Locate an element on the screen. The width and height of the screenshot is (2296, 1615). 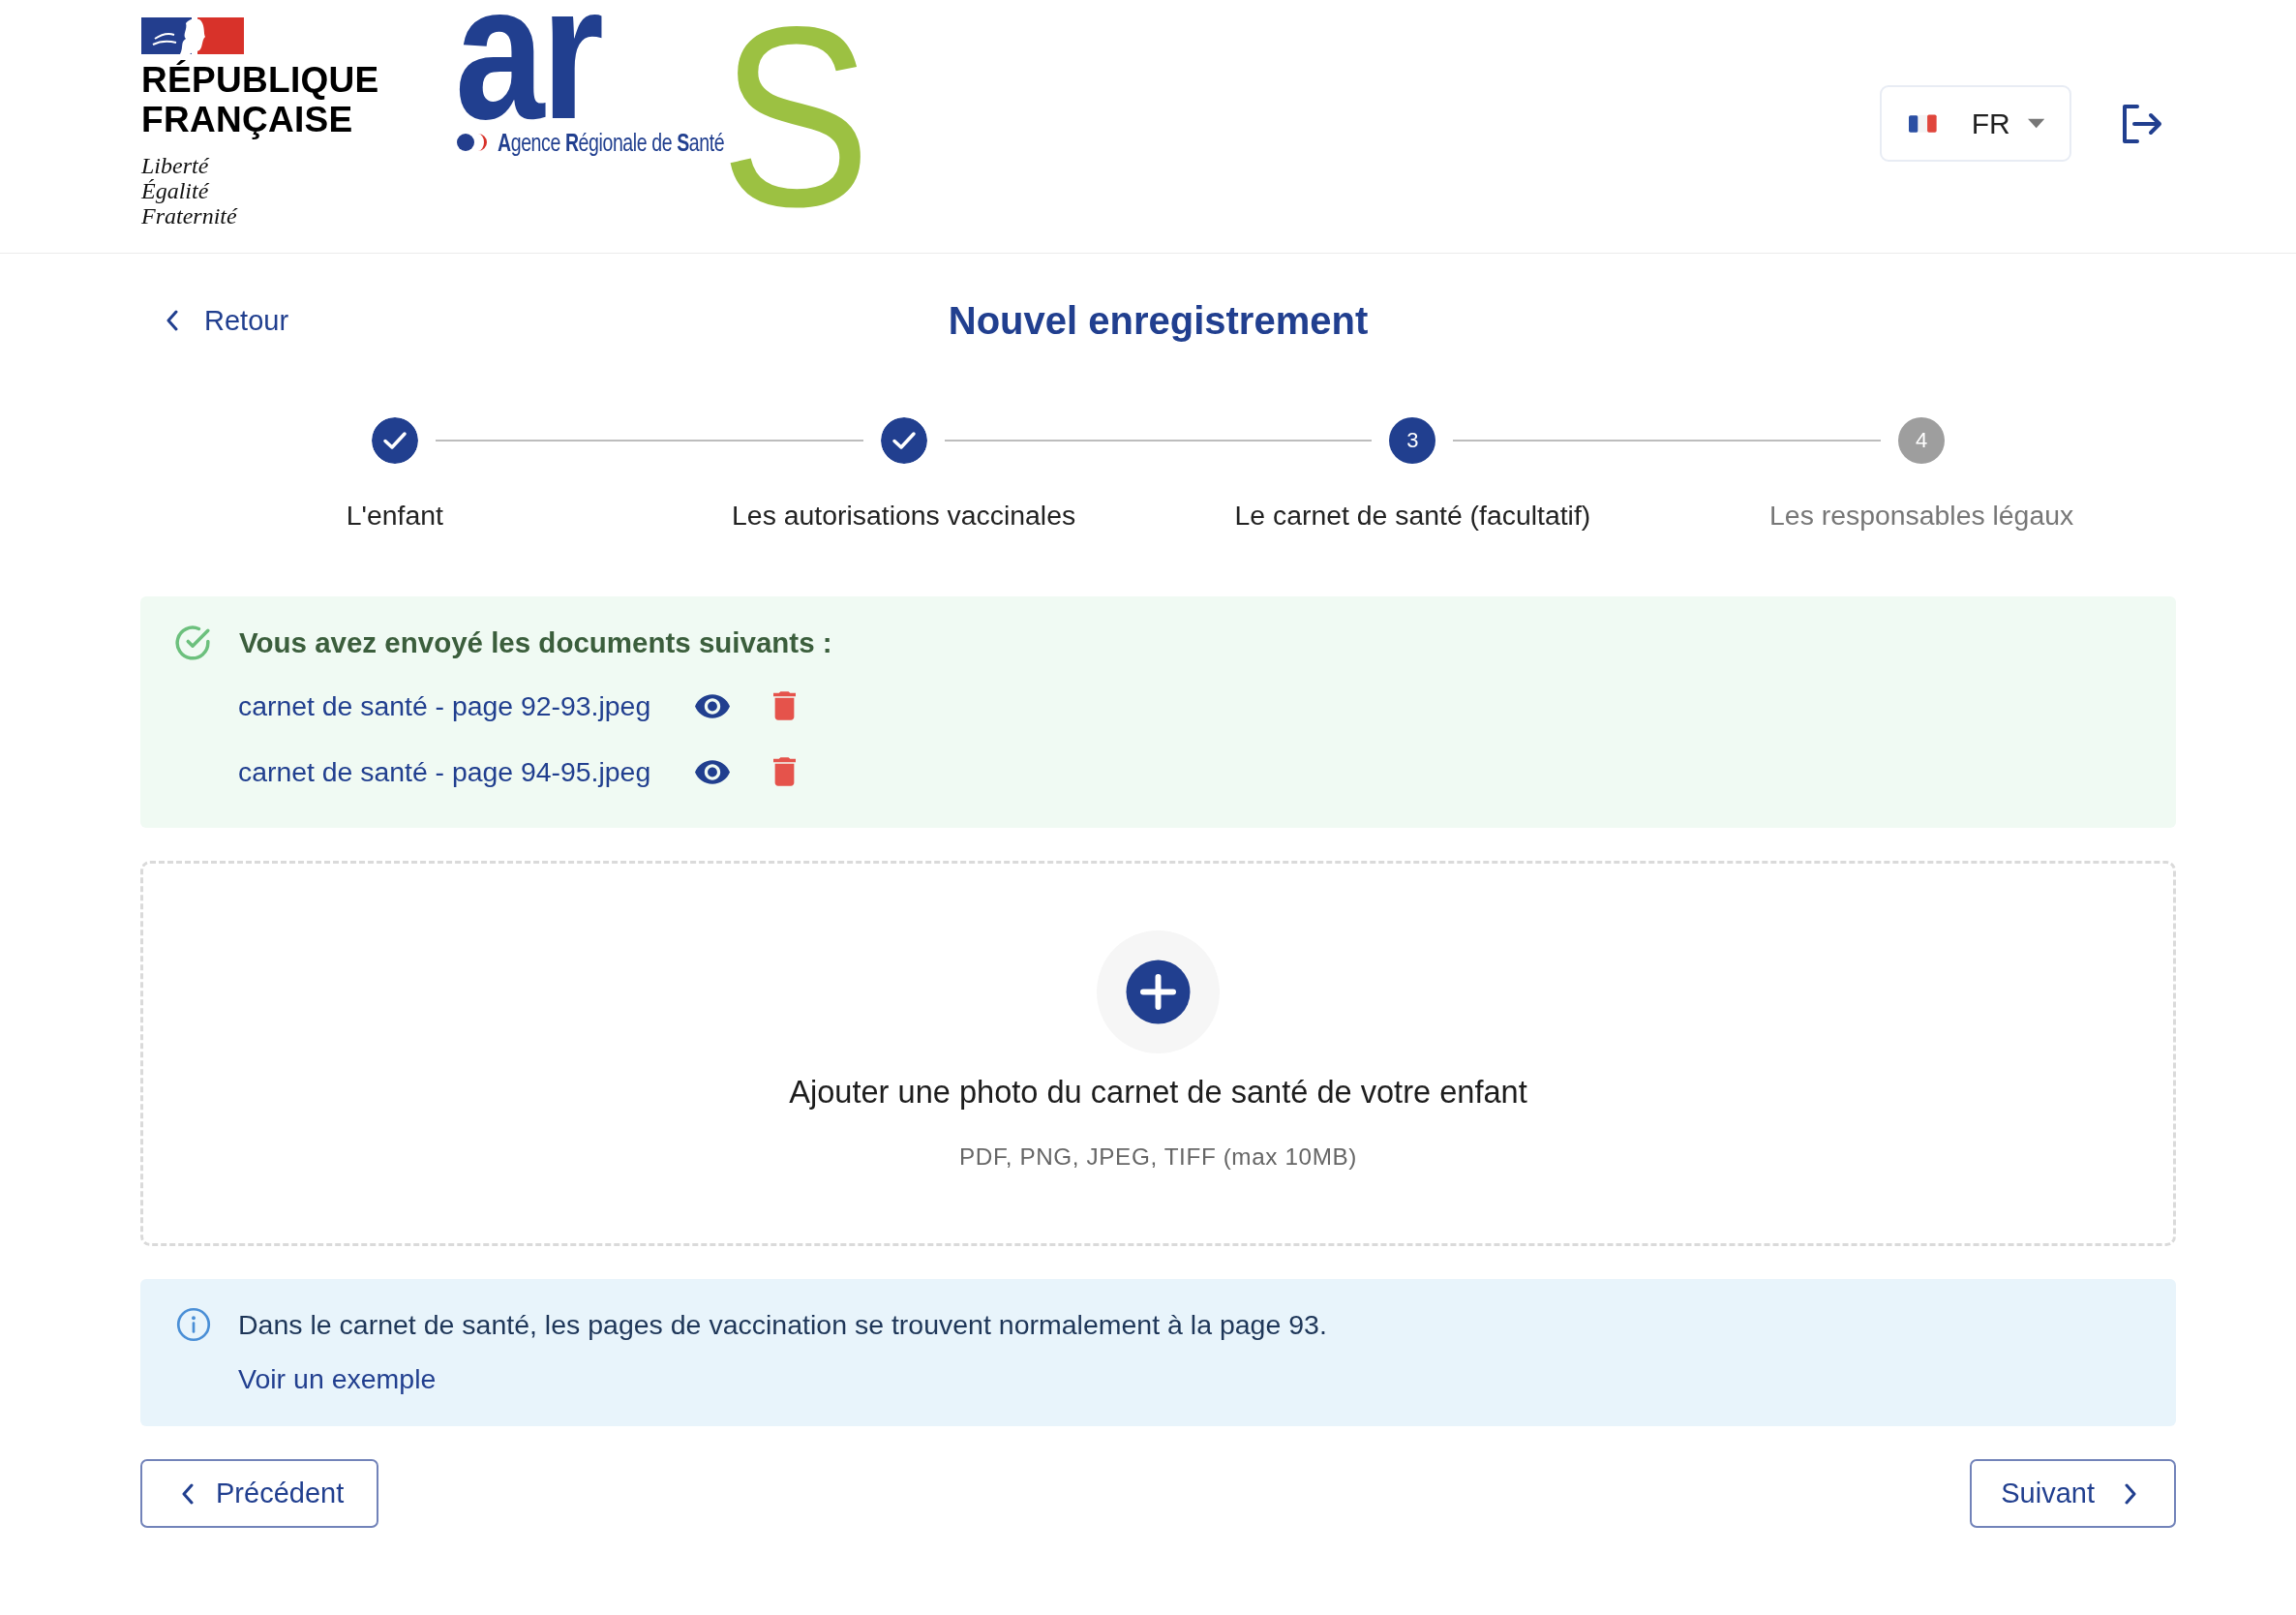
flag-icon is located at coordinates (1923, 123).